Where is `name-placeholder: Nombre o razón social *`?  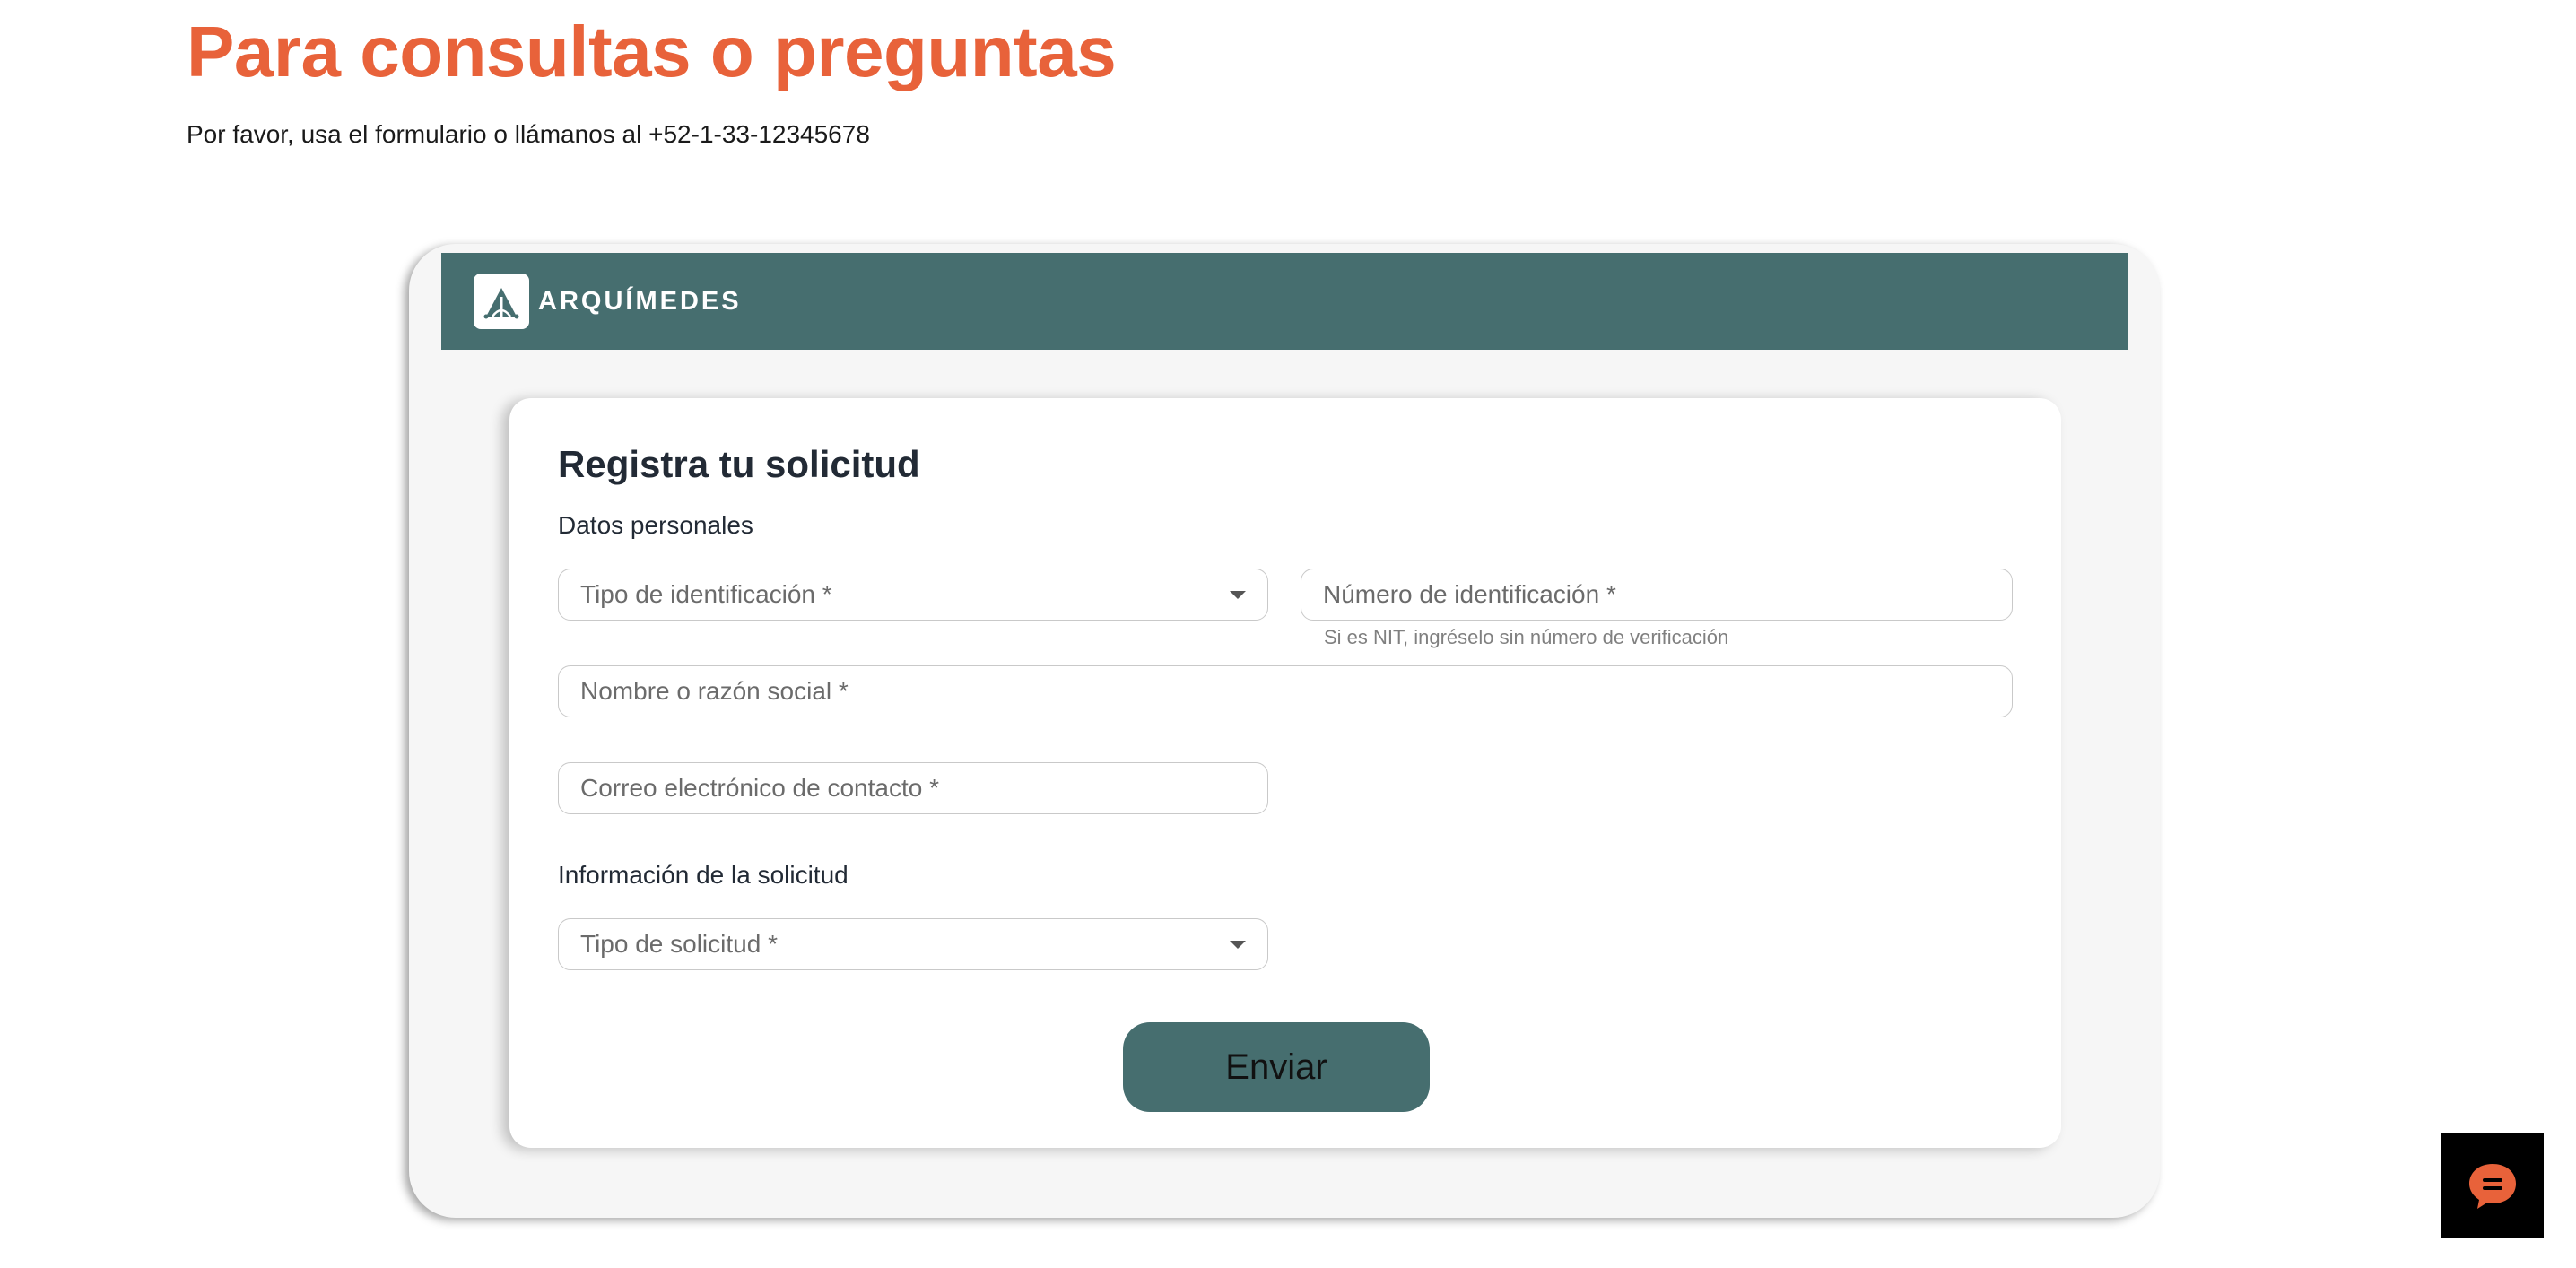
name-placeholder: Nombre o razón social * is located at coordinates (714, 691).